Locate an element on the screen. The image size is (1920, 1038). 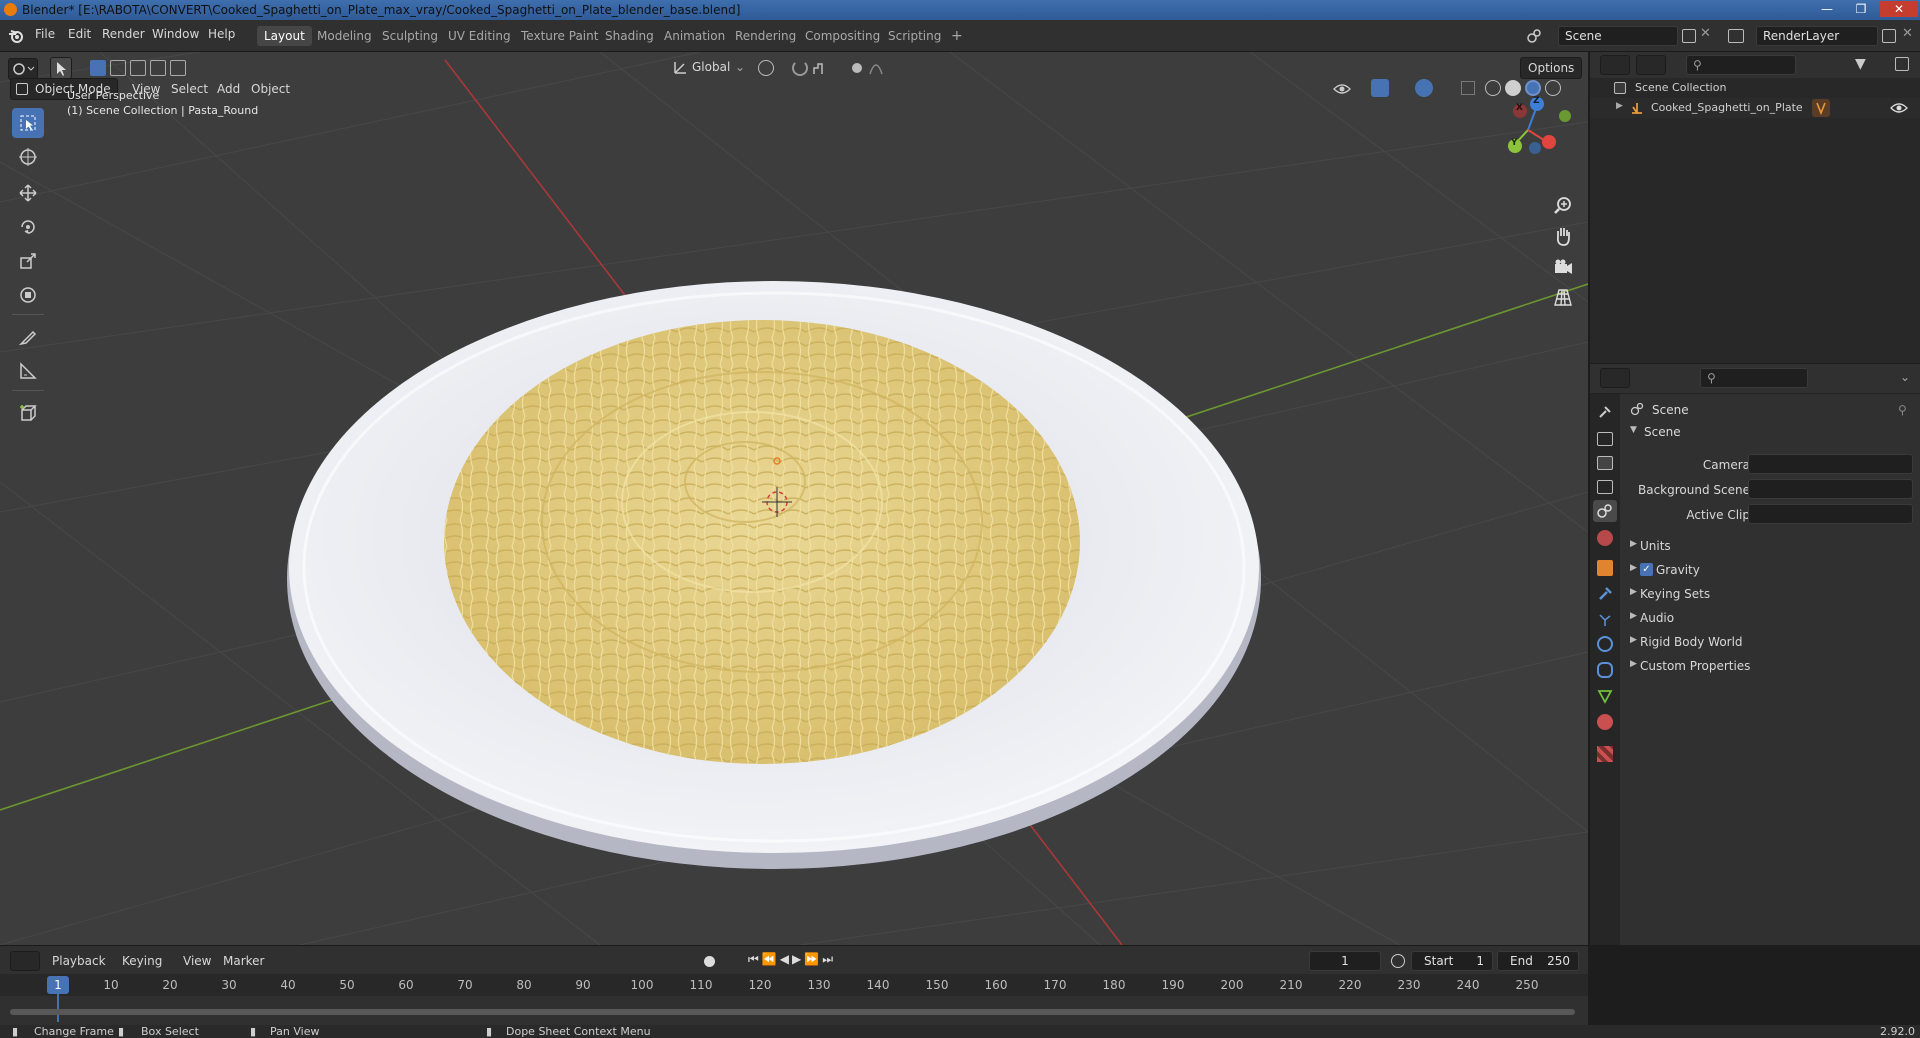
physics-tab-icon is located at coordinates (1605, 644).